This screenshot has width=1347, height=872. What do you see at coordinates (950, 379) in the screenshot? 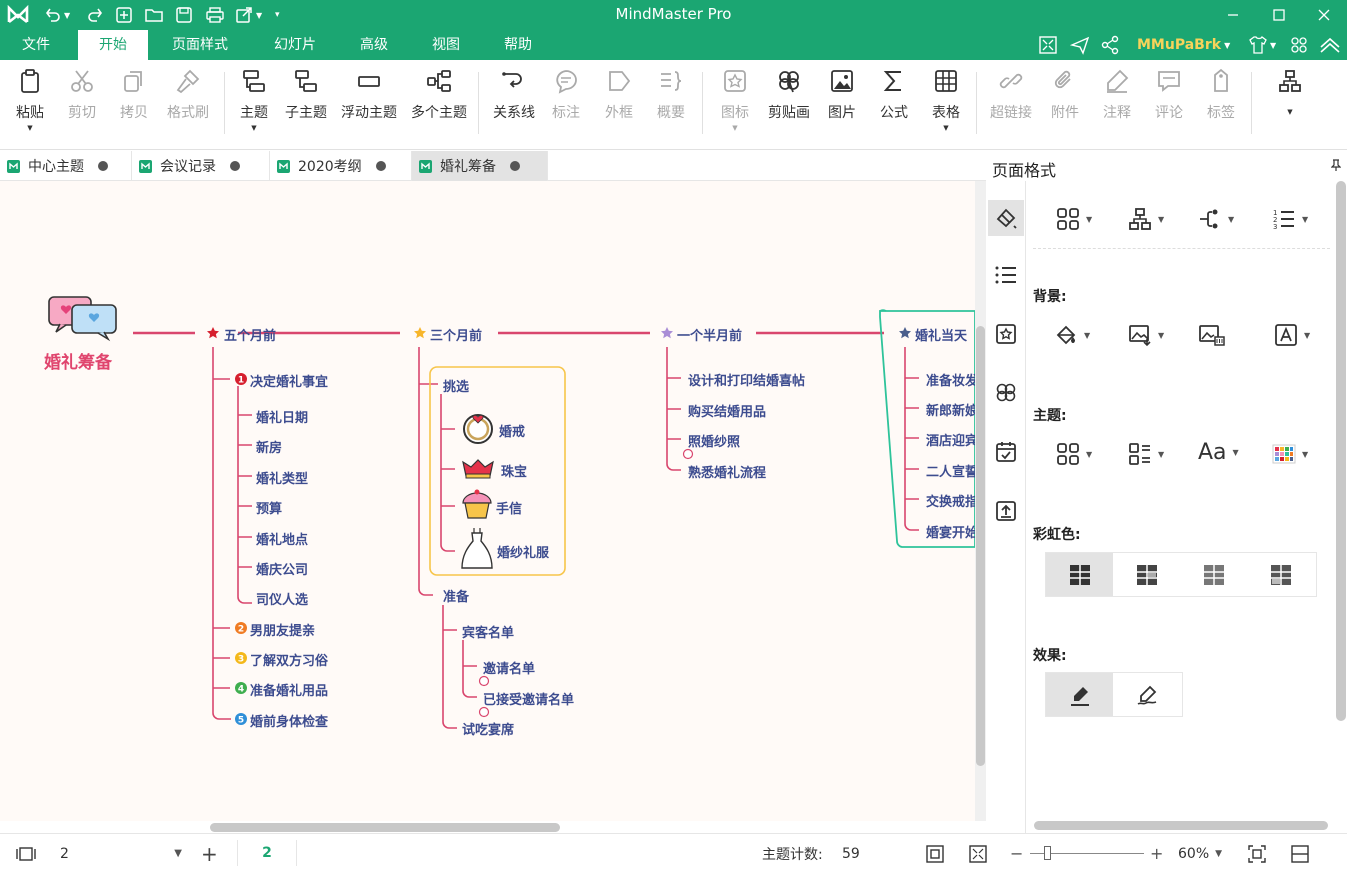
I see `subtopic: 准备妆发` at bounding box center [950, 379].